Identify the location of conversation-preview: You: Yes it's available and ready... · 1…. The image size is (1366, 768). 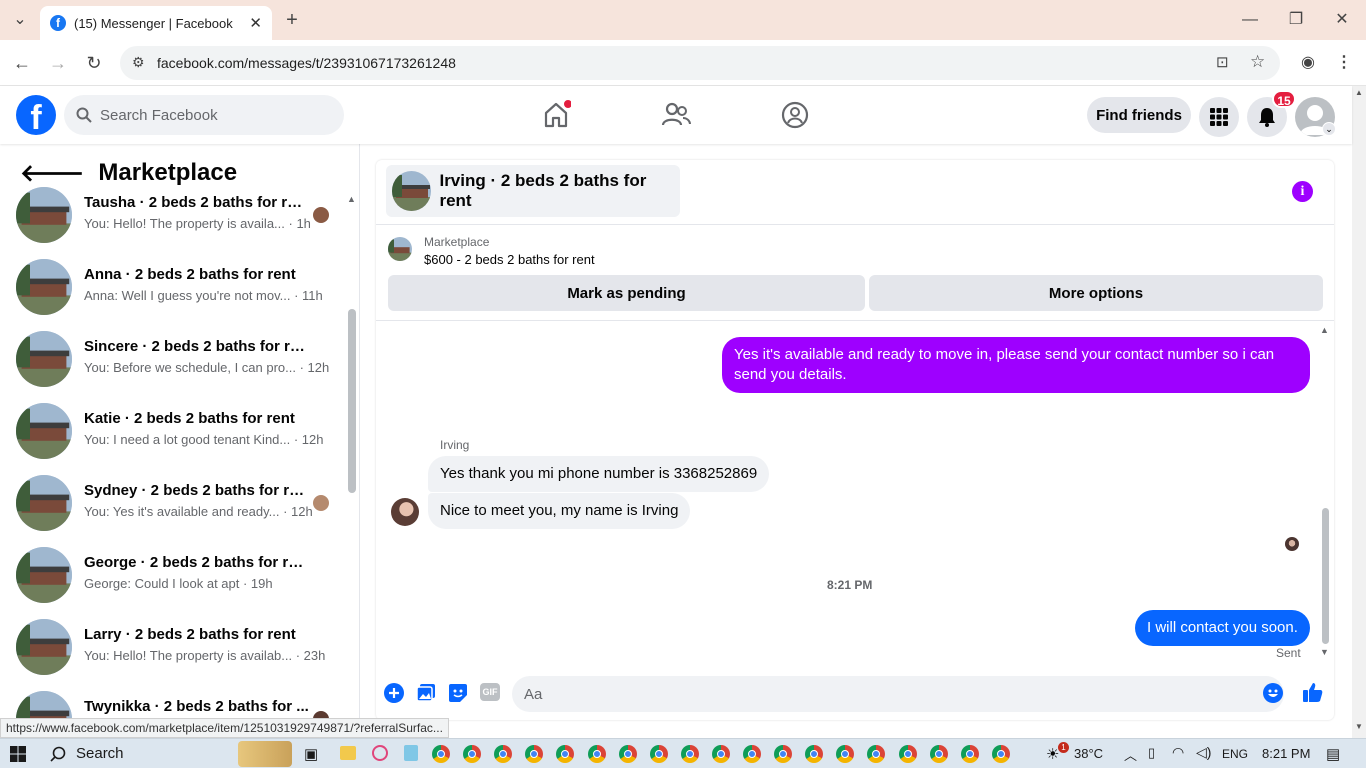
(198, 511).